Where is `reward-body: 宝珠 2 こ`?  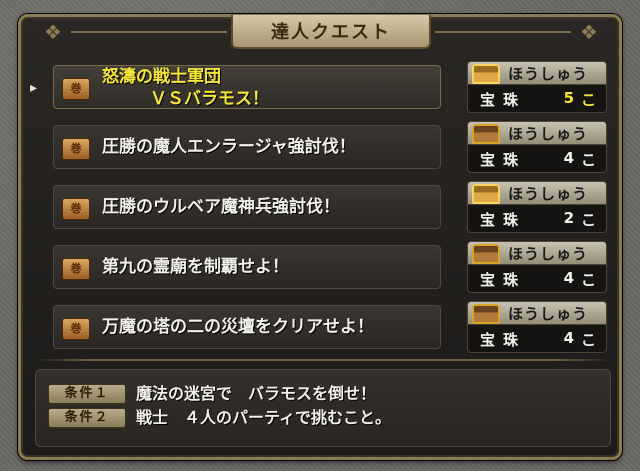
reward-body: 宝珠 2 こ is located at coordinates (537, 219).